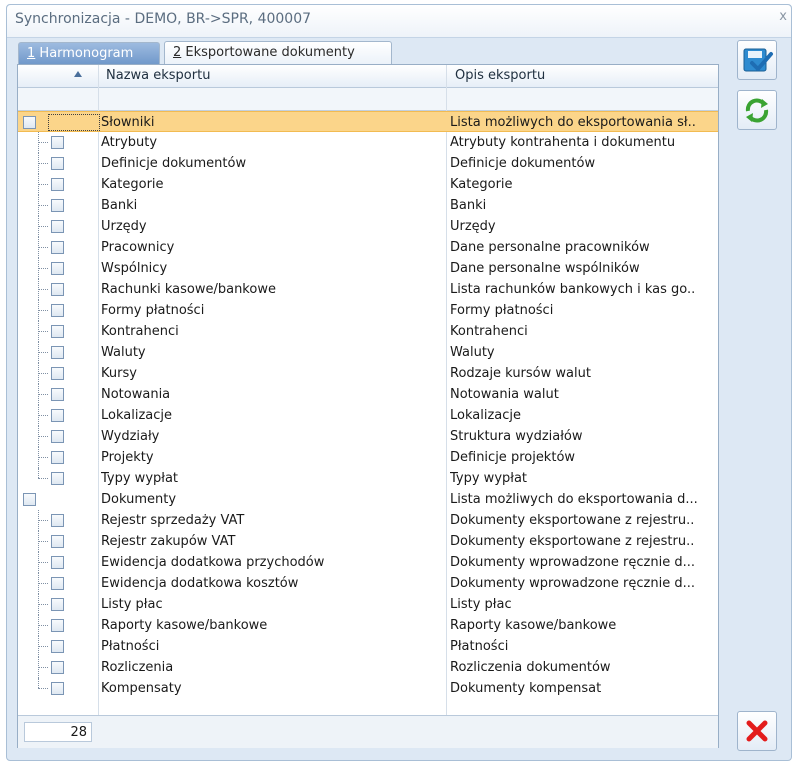  What do you see at coordinates (368, 604) in the screenshot?
I see `table-row: Listy płac Listy płac` at bounding box center [368, 604].